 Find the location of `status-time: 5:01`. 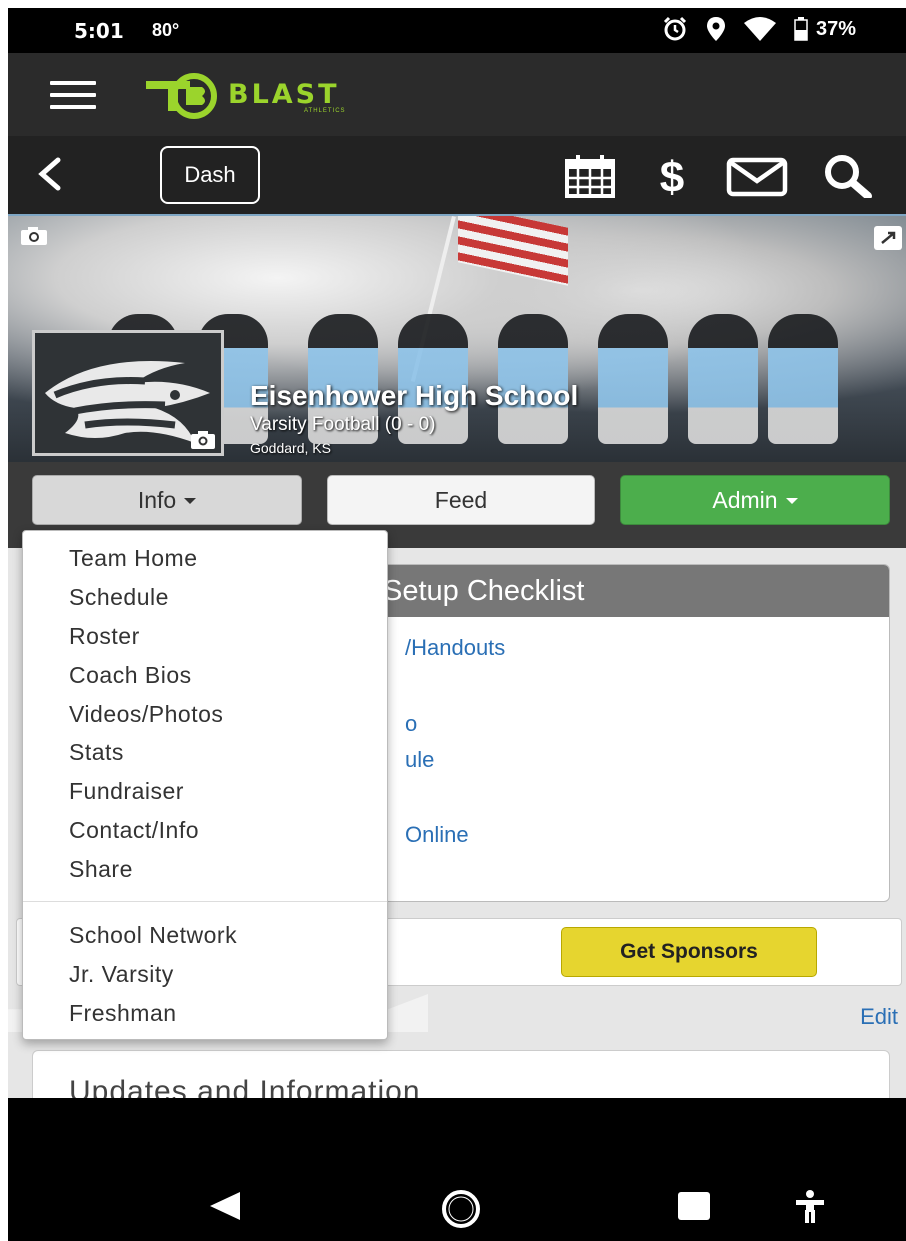

status-time: 5:01 is located at coordinates (99, 31).